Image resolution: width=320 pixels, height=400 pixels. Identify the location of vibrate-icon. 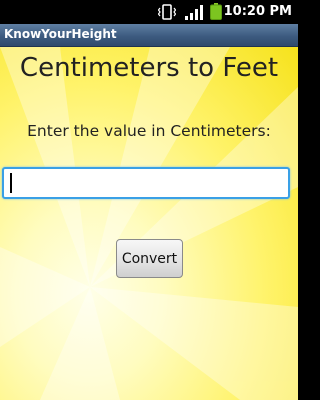
(167, 12).